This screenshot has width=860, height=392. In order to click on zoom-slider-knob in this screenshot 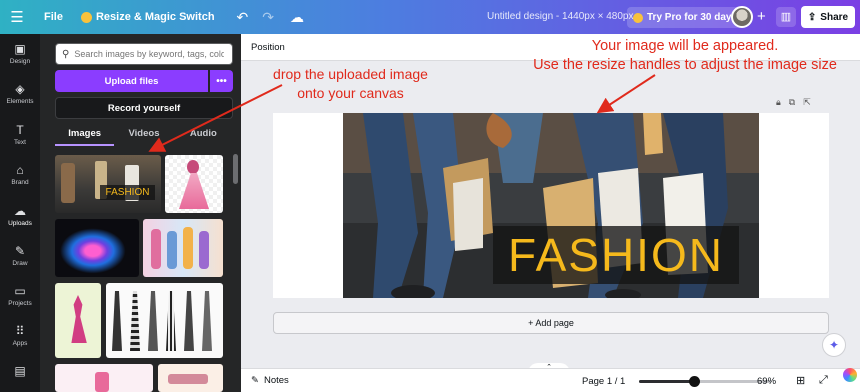, I will do `click(694, 381)`.